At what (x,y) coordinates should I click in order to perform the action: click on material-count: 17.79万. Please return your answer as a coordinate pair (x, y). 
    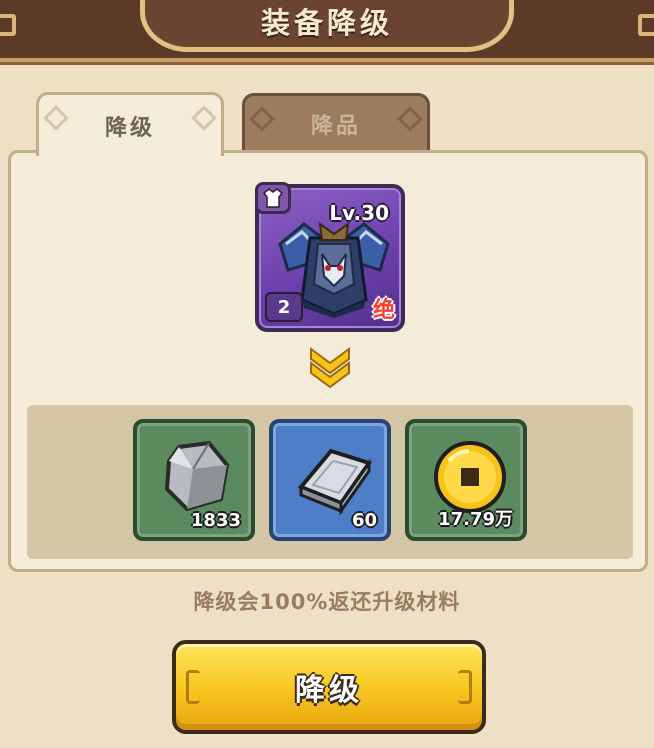
    Looking at the image, I should click on (475, 519).